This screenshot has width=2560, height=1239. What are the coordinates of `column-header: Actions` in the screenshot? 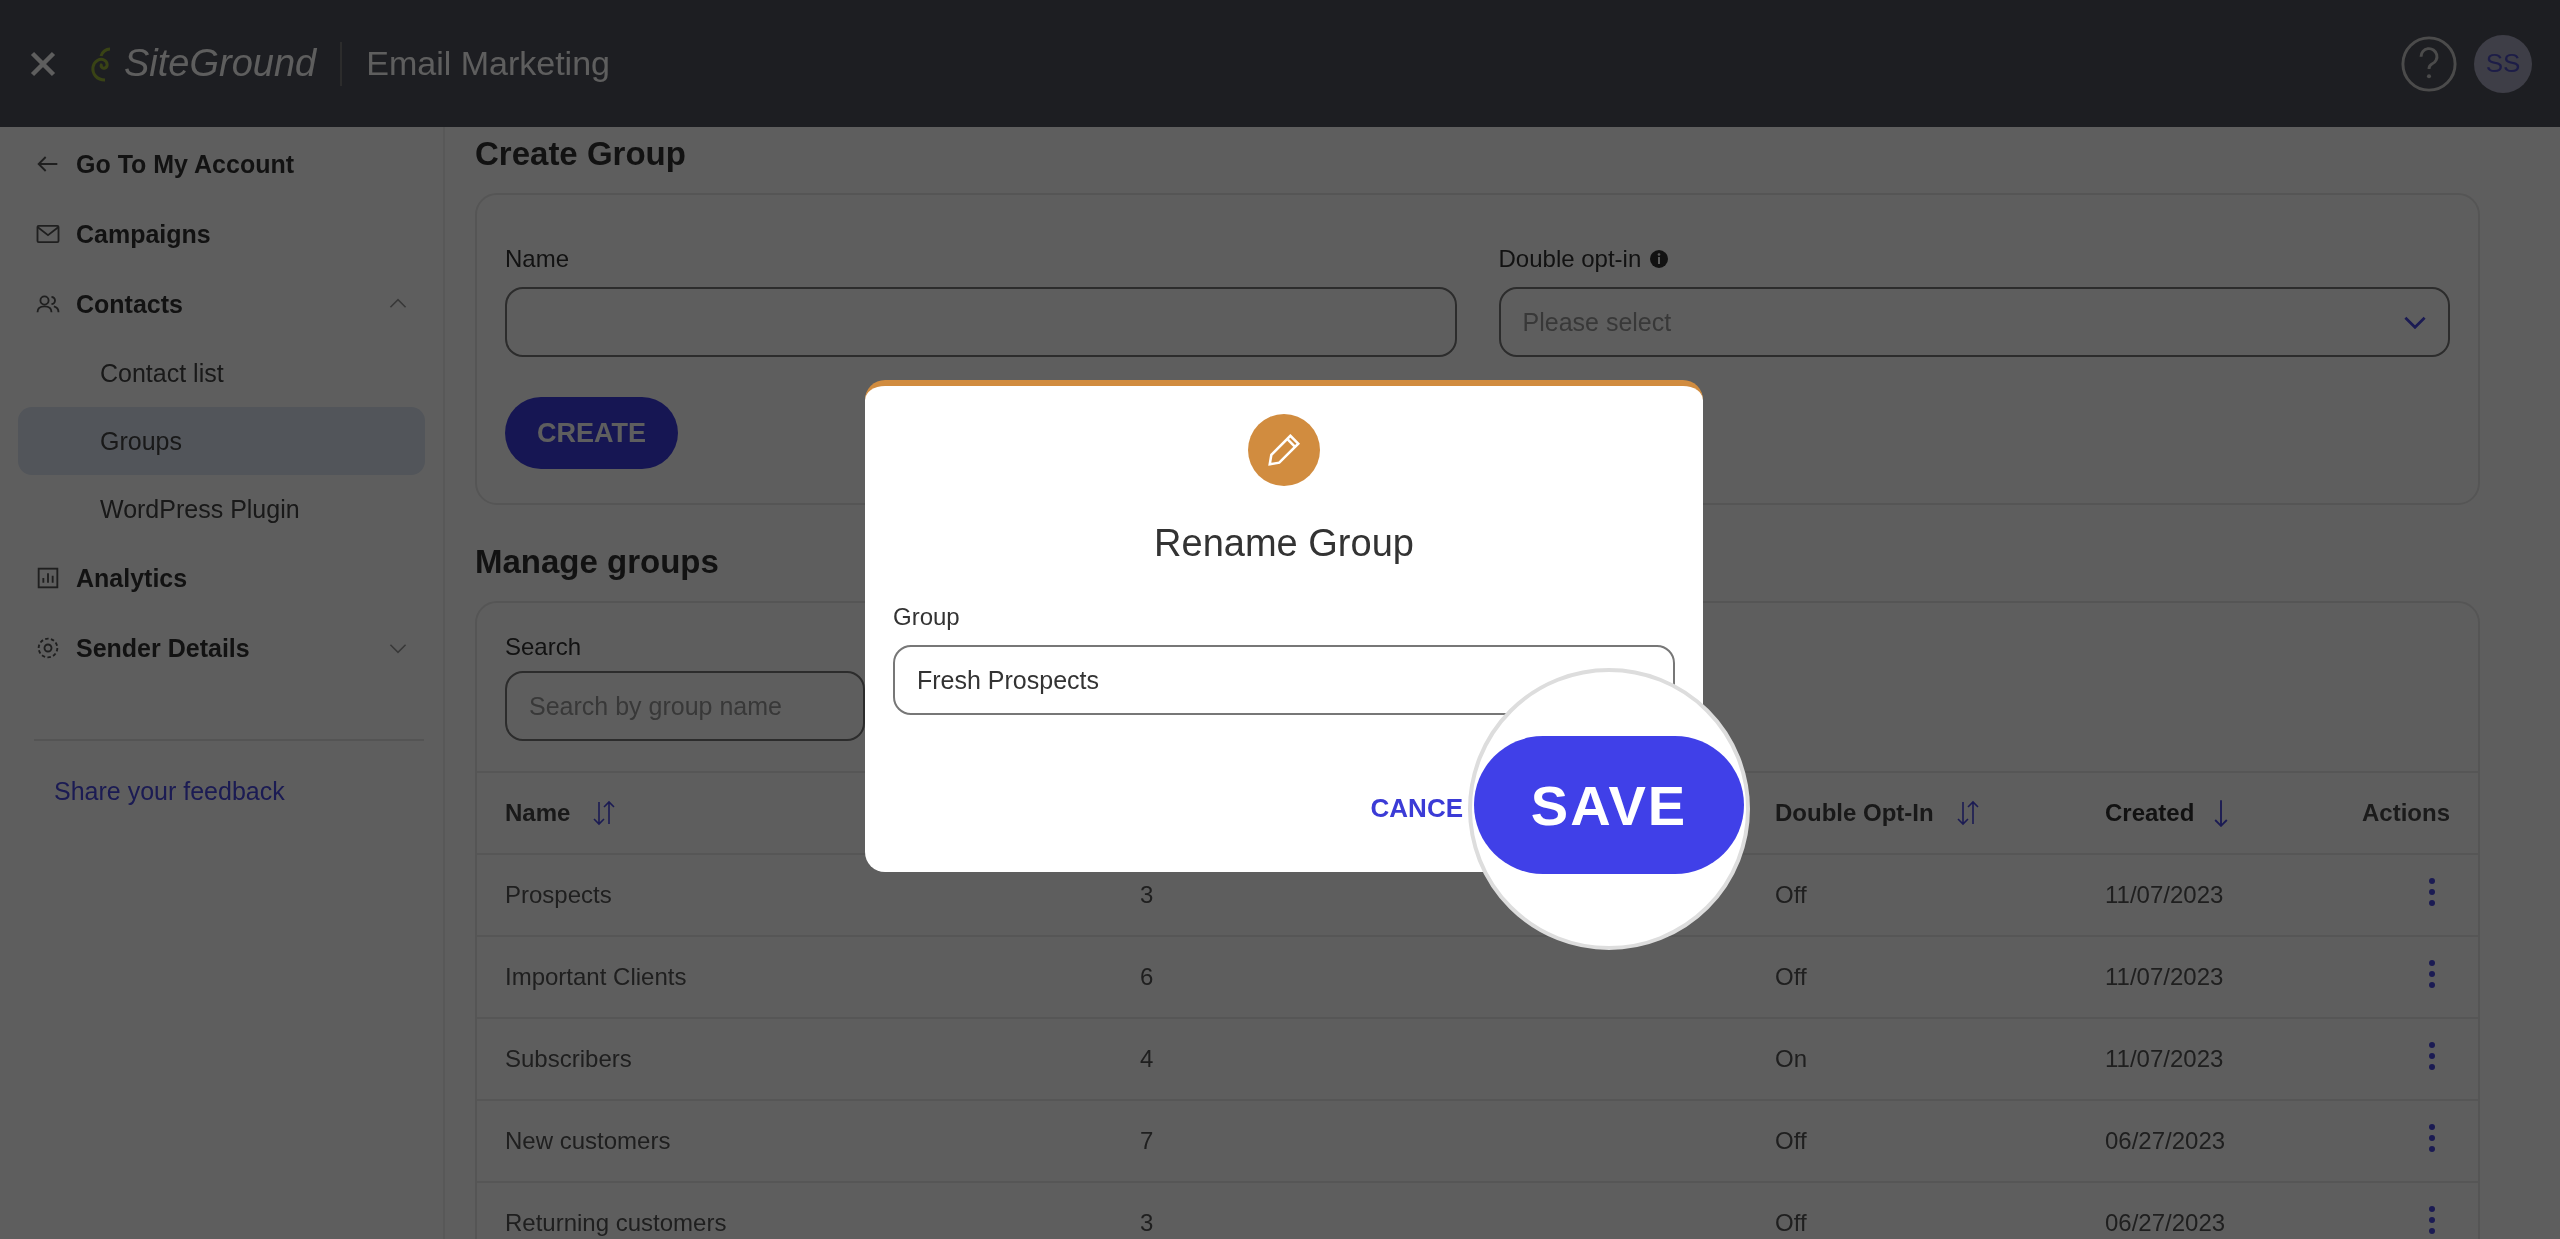 It's located at (2406, 813).